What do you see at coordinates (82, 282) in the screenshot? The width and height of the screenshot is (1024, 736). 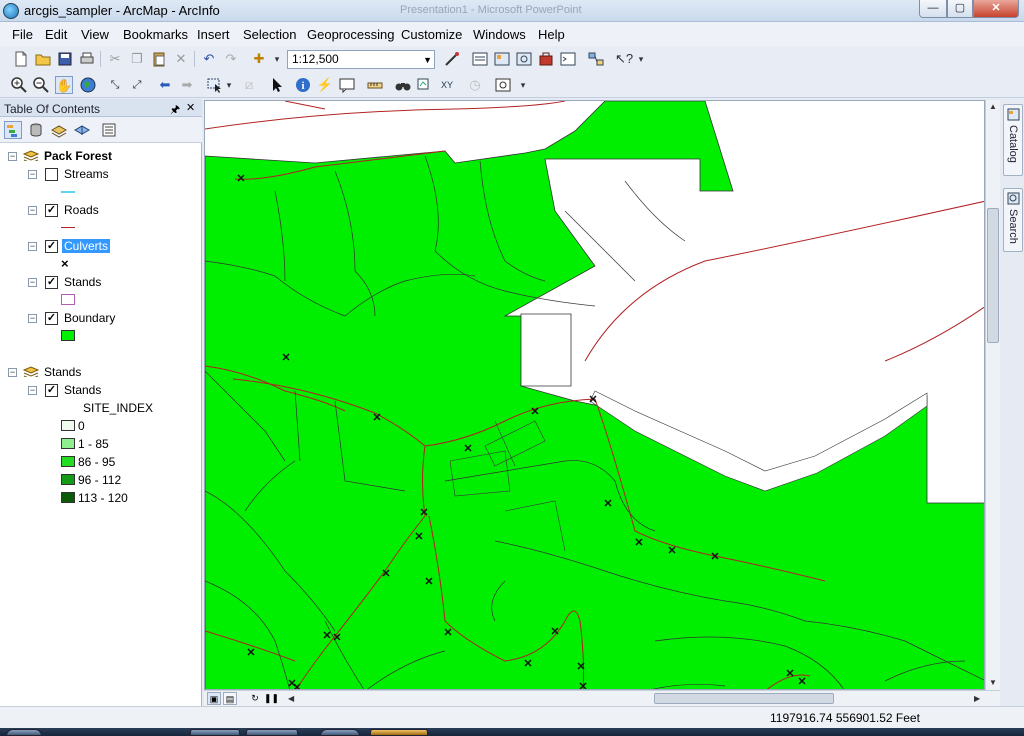 I see `layer-name-stands: Stands` at bounding box center [82, 282].